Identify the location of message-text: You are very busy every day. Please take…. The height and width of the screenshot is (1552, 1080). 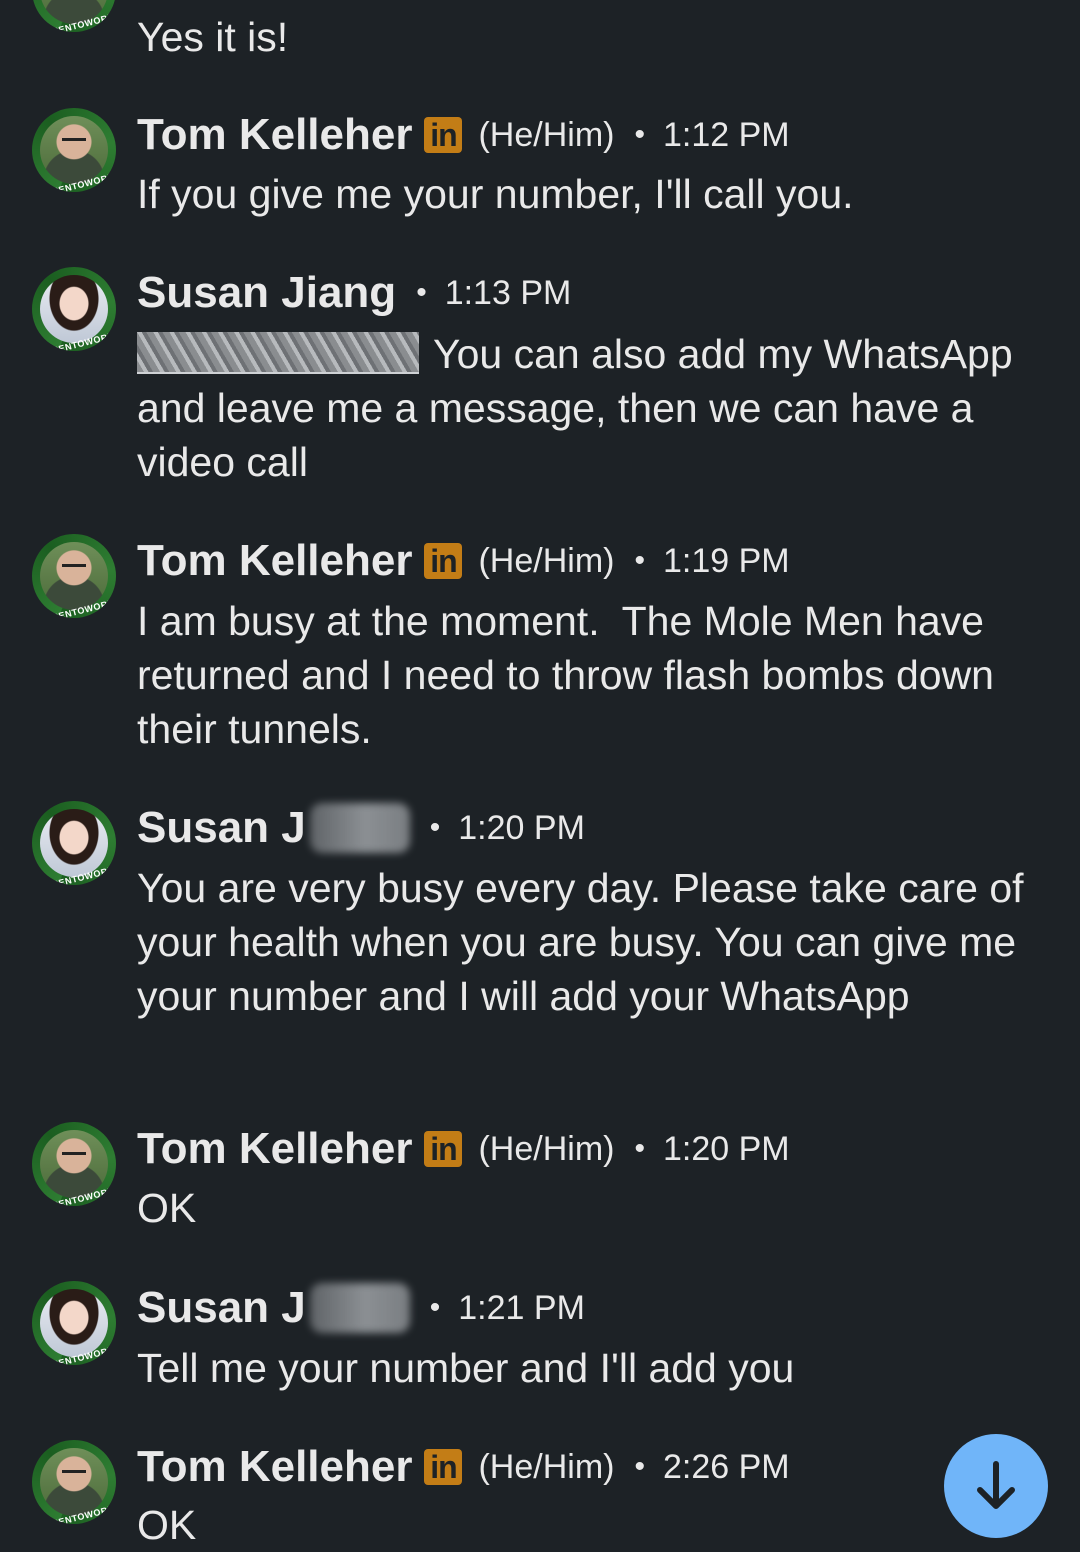
(580, 942).